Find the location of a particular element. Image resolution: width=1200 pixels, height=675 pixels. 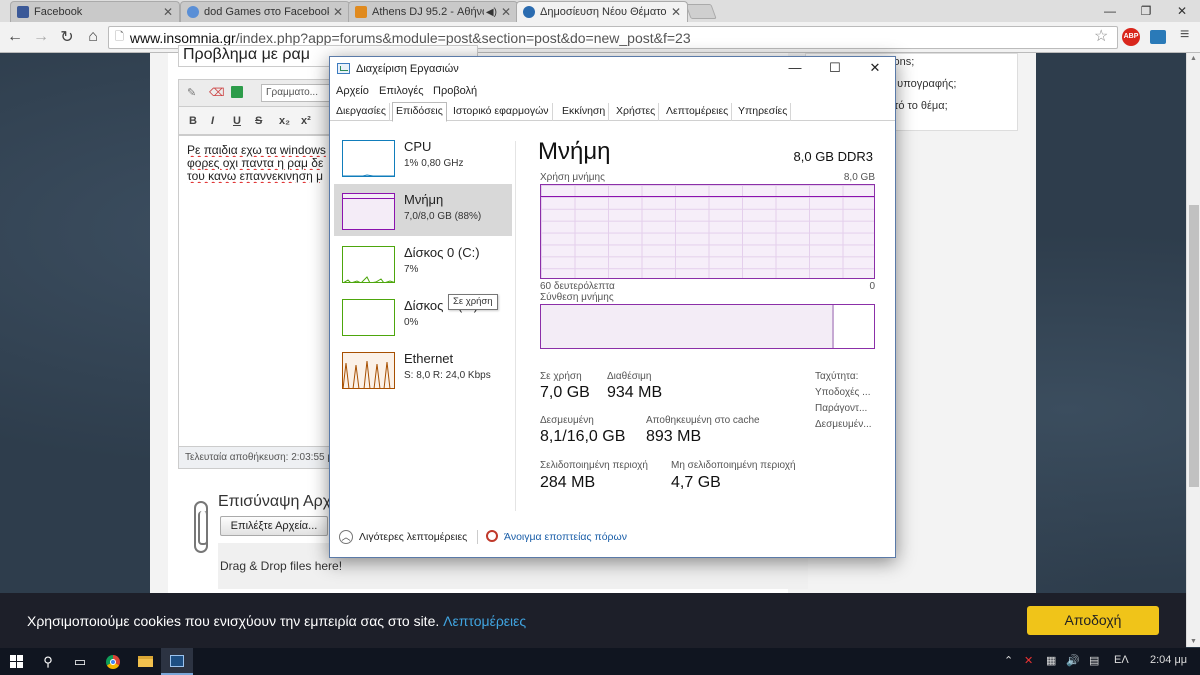

notifications-icon: ▤ is located at coordinates (1094, 660).